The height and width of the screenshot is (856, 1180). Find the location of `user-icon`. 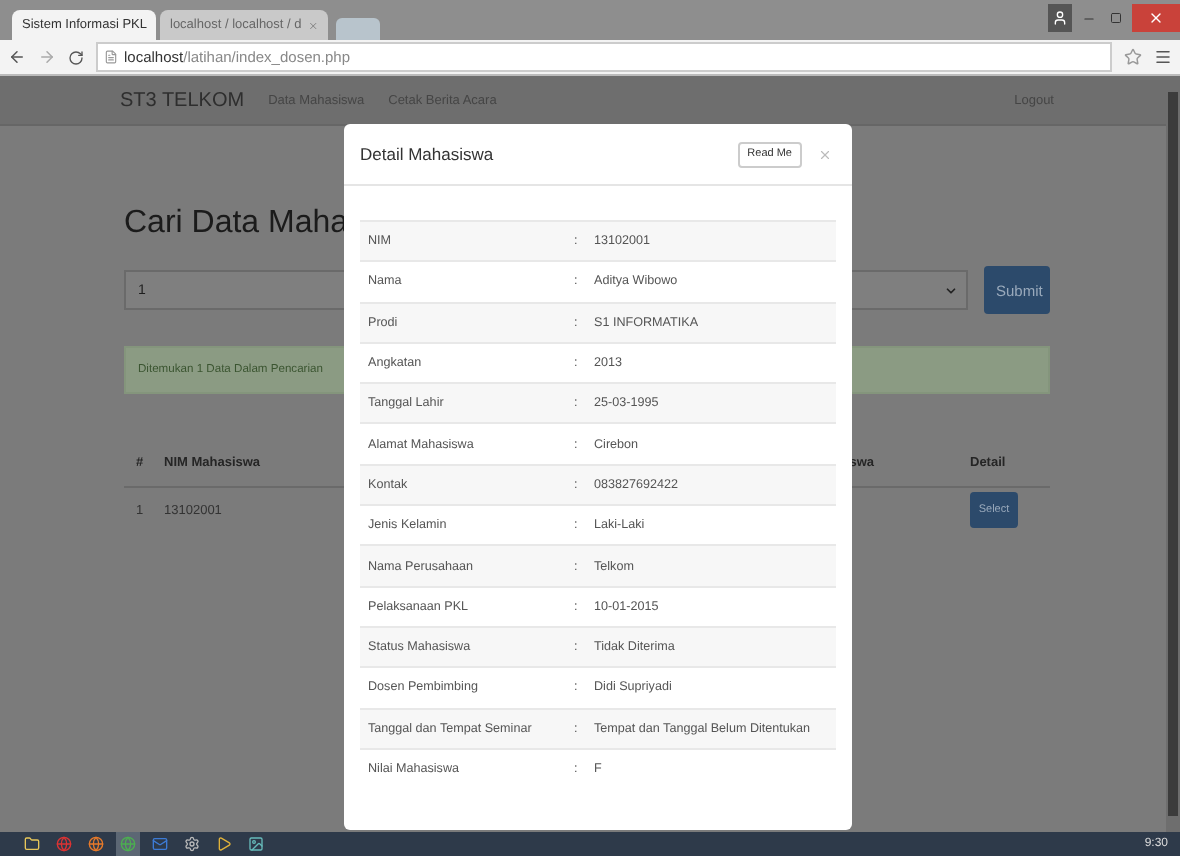

user-icon is located at coordinates (1060, 18).